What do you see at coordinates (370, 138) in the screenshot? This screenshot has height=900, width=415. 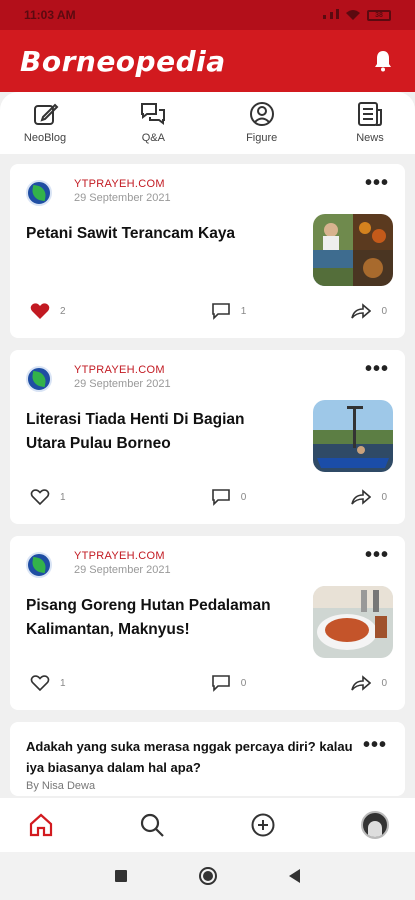 I see `tab-label: News` at bounding box center [370, 138].